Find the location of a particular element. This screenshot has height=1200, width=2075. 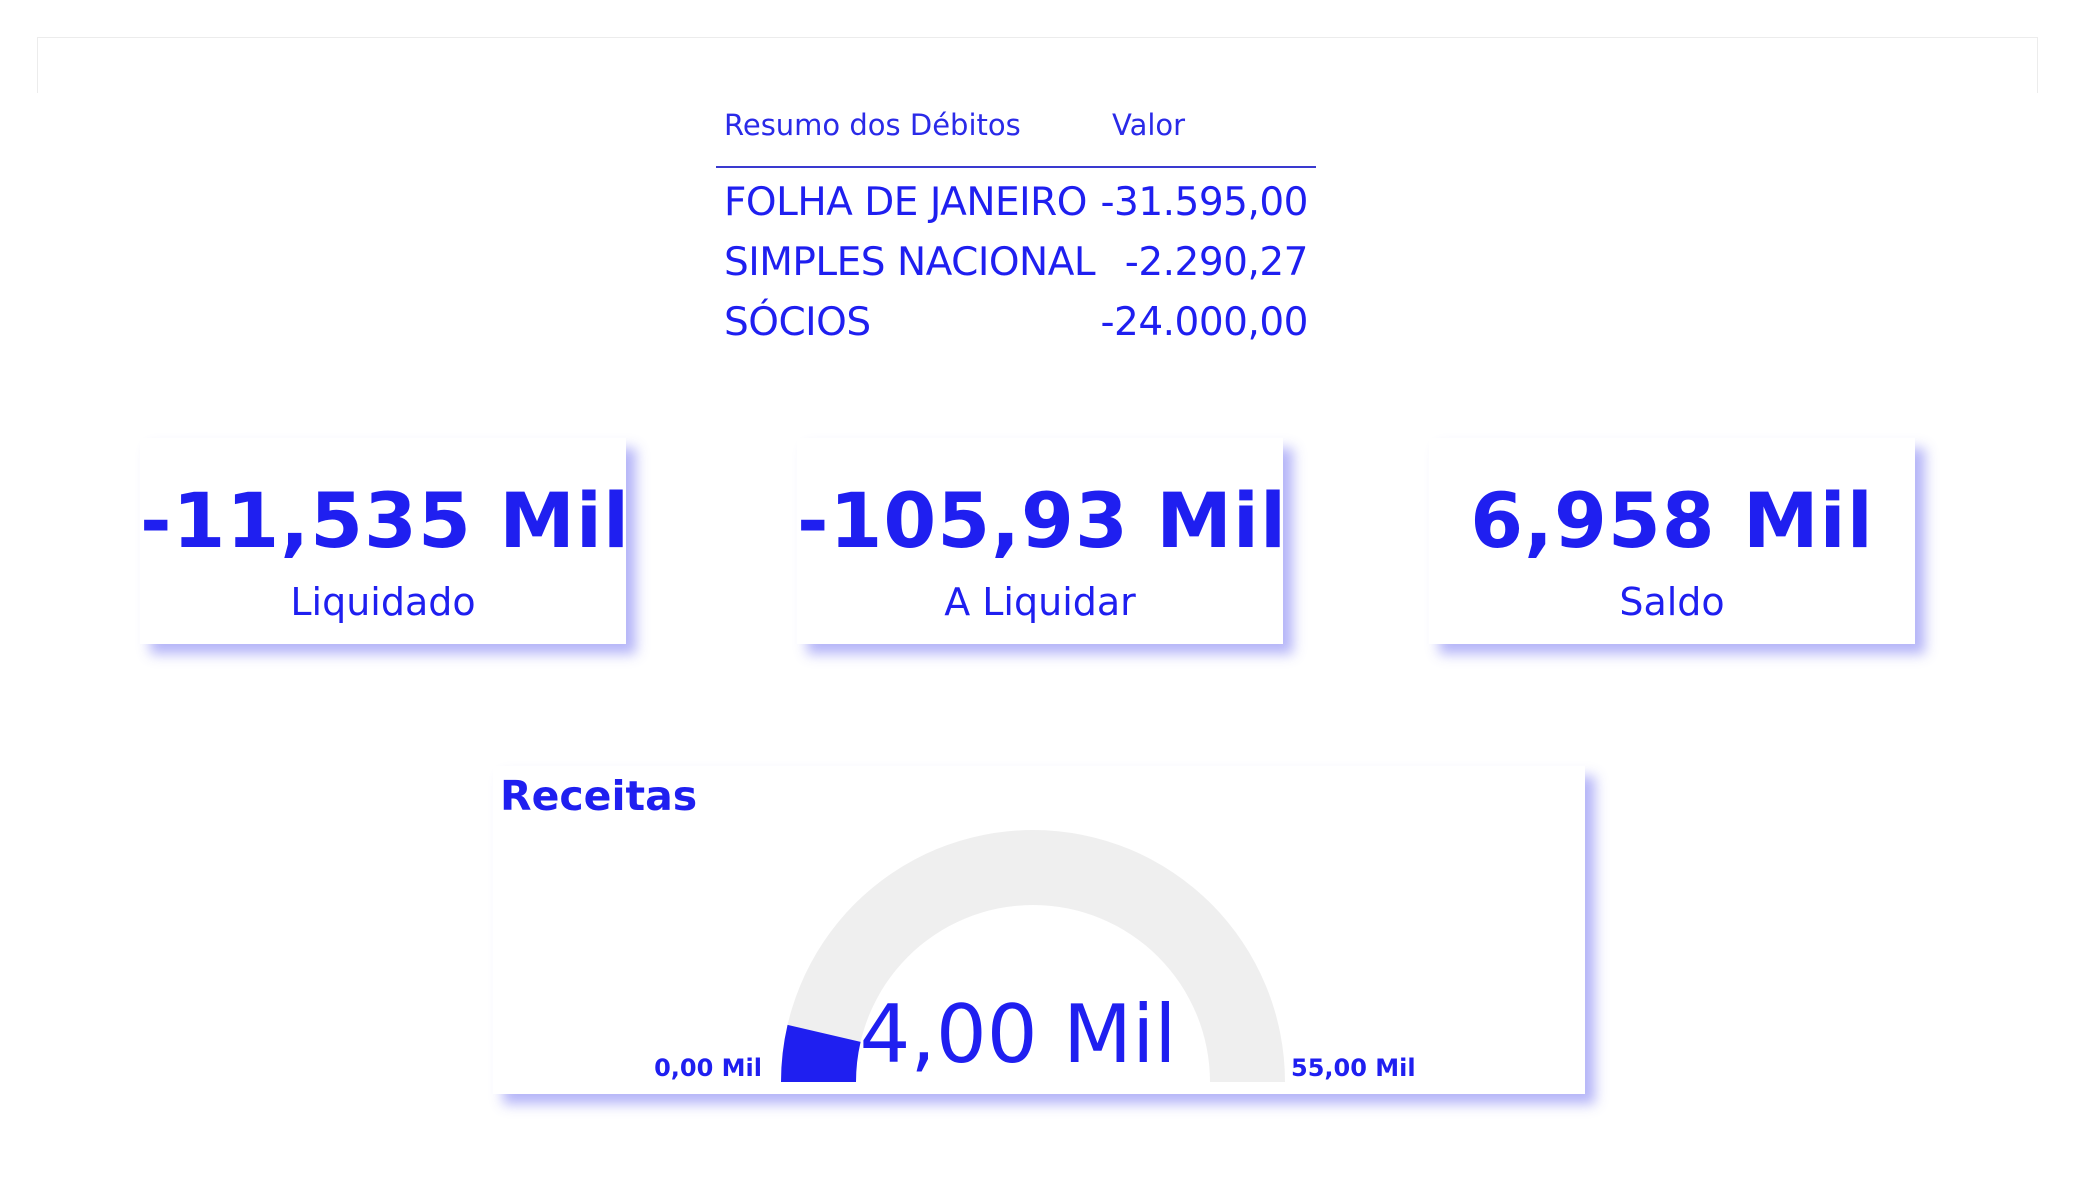

gauge-card-receitas: Receitas 4,00 Mil 0,00 Mil 55,00 Mil is located at coordinates (1039, 930).